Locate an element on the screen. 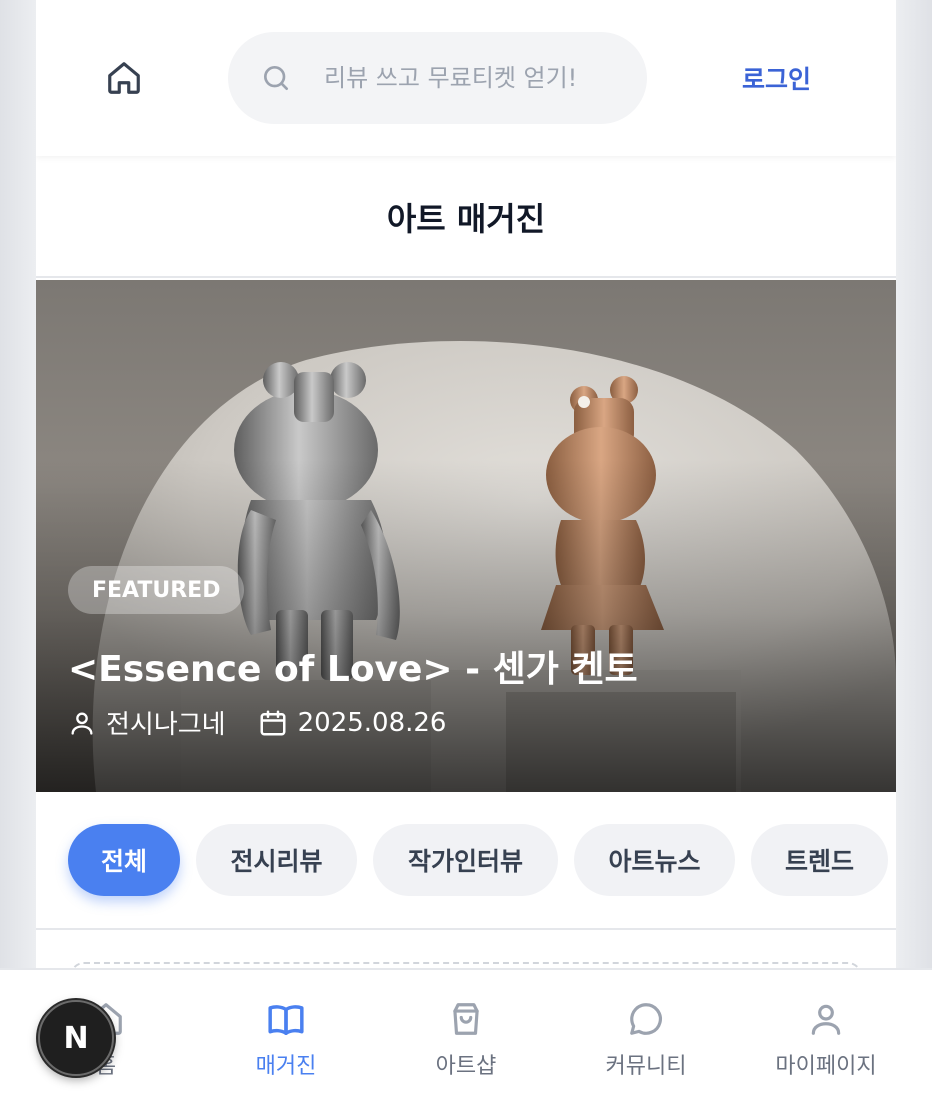 The image size is (932, 1114). login-link: 로그인 is located at coordinates (776, 78).